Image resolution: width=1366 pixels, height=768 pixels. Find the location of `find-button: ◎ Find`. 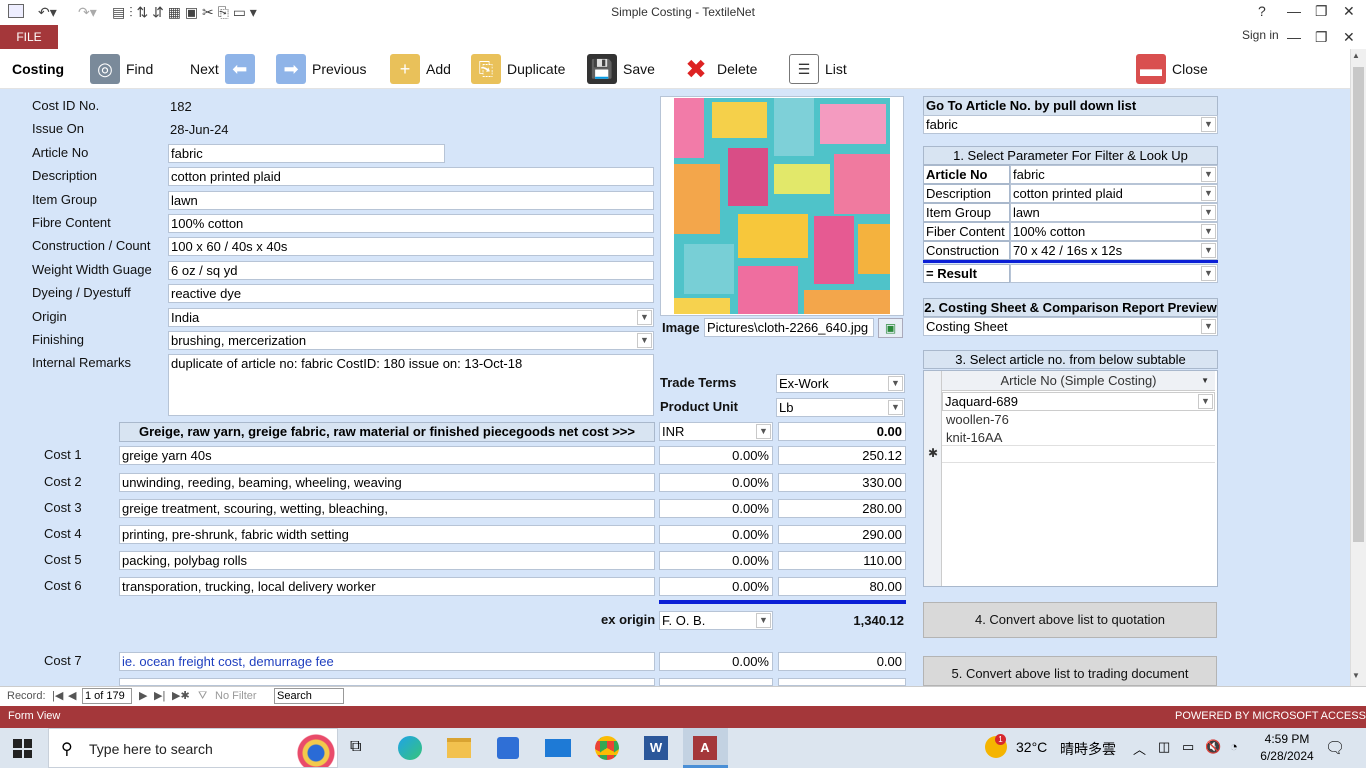

find-button: ◎ Find is located at coordinates (121, 69).